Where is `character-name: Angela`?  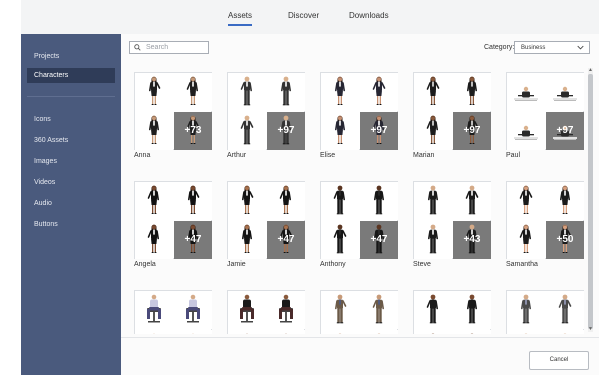 character-name: Angela is located at coordinates (145, 264).